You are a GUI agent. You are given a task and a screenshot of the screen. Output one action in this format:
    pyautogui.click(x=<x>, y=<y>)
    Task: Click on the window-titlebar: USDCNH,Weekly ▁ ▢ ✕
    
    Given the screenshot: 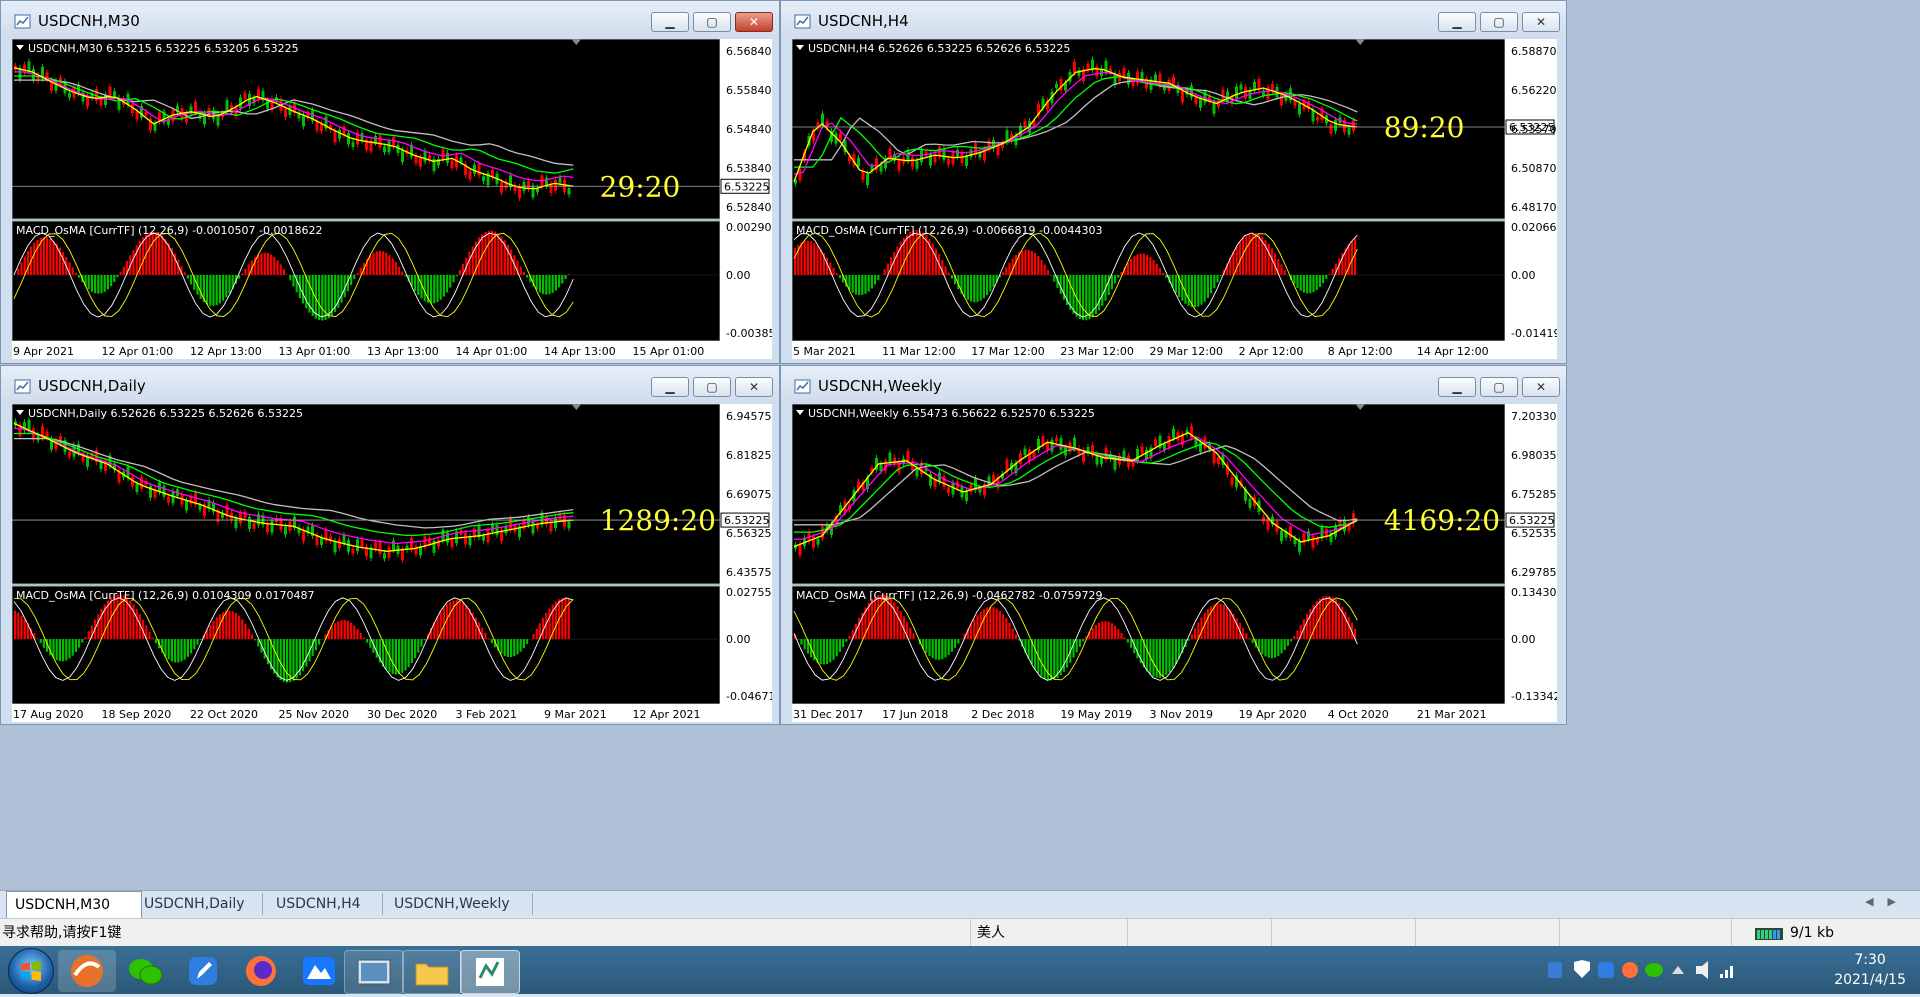 What is the action you would take?
    pyautogui.click(x=1173, y=385)
    